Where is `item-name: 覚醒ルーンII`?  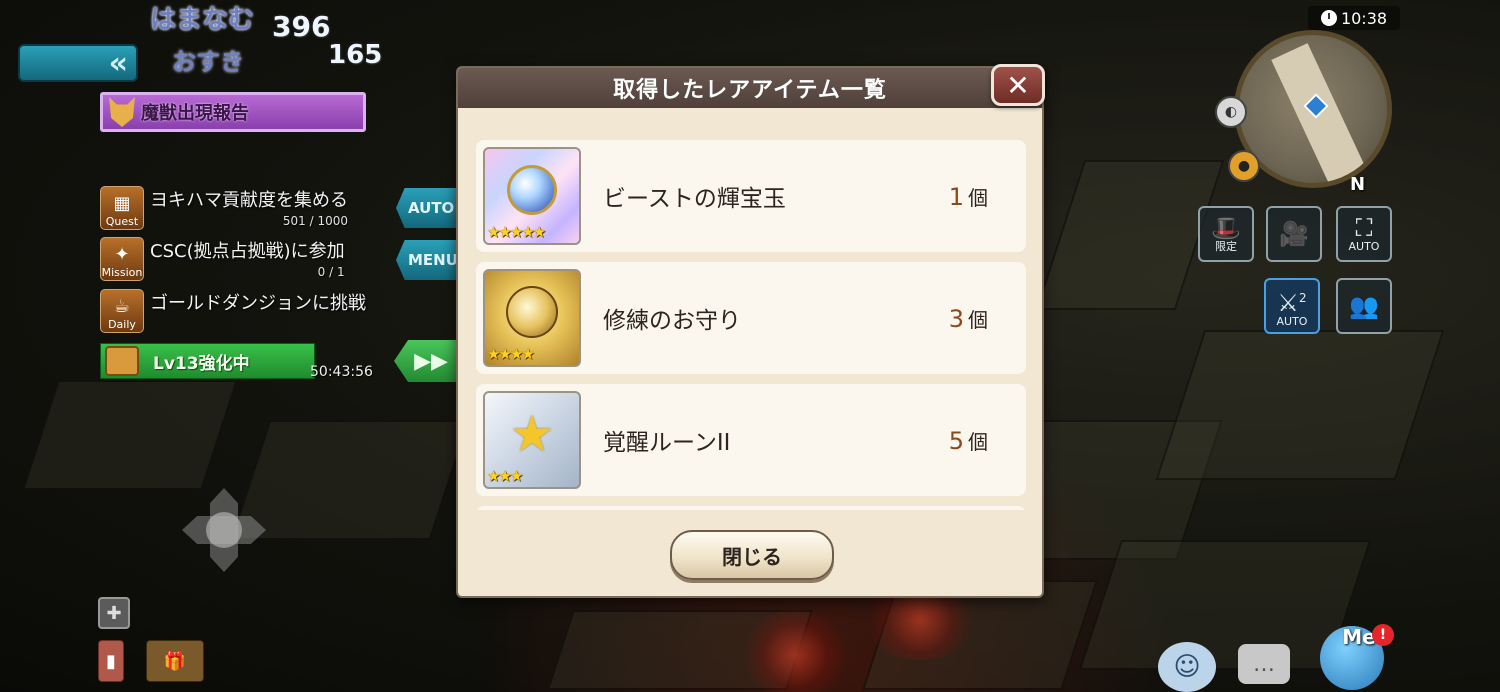
item-name: 覚醒ルーンII is located at coordinates (667, 443).